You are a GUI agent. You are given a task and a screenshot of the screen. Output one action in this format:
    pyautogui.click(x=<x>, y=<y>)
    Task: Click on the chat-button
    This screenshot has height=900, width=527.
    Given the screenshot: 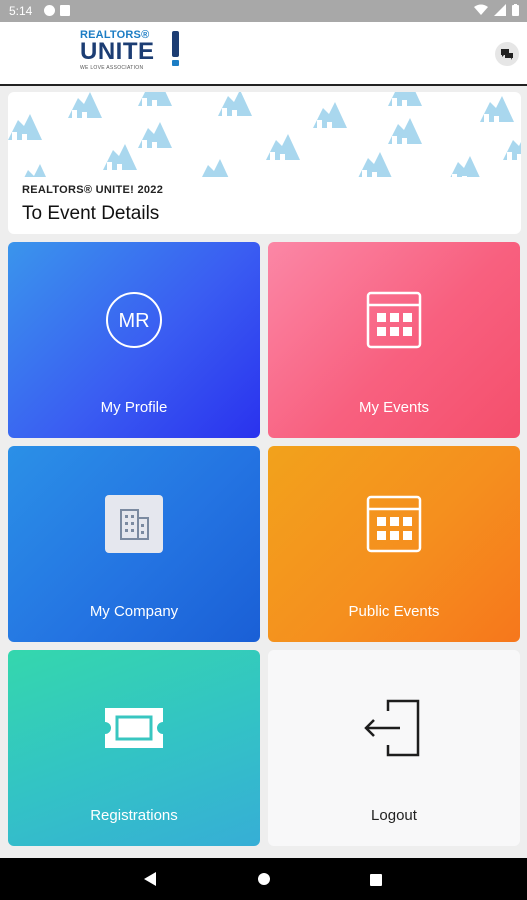 What is the action you would take?
    pyautogui.click(x=507, y=54)
    